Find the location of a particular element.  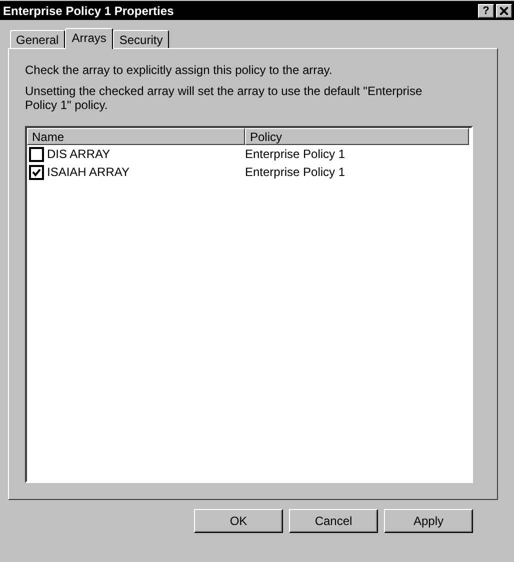

instruction-text: Unsetting the checked array will set the array to use the default "Enterprise Policy 1" policy. is located at coordinates (224, 98).